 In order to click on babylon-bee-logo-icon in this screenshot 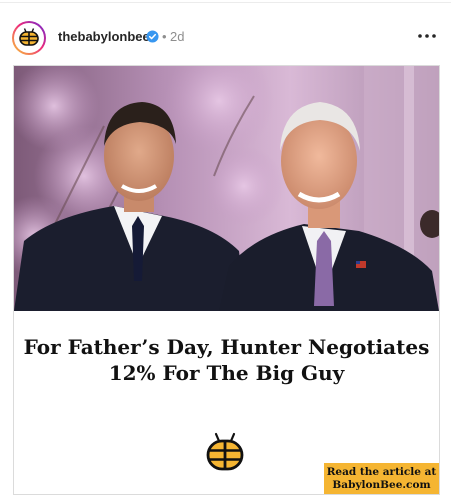, I will do `click(225, 451)`.